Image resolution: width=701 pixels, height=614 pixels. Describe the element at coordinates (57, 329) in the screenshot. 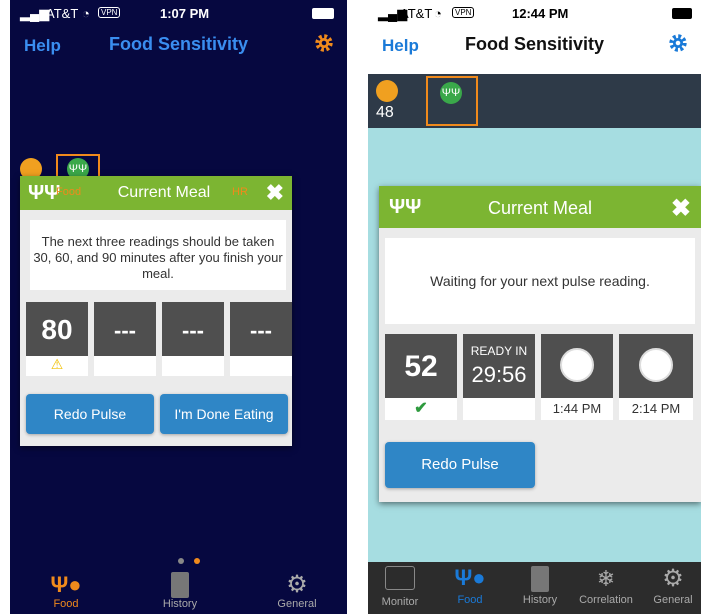

I see `reading-value: 80` at that location.